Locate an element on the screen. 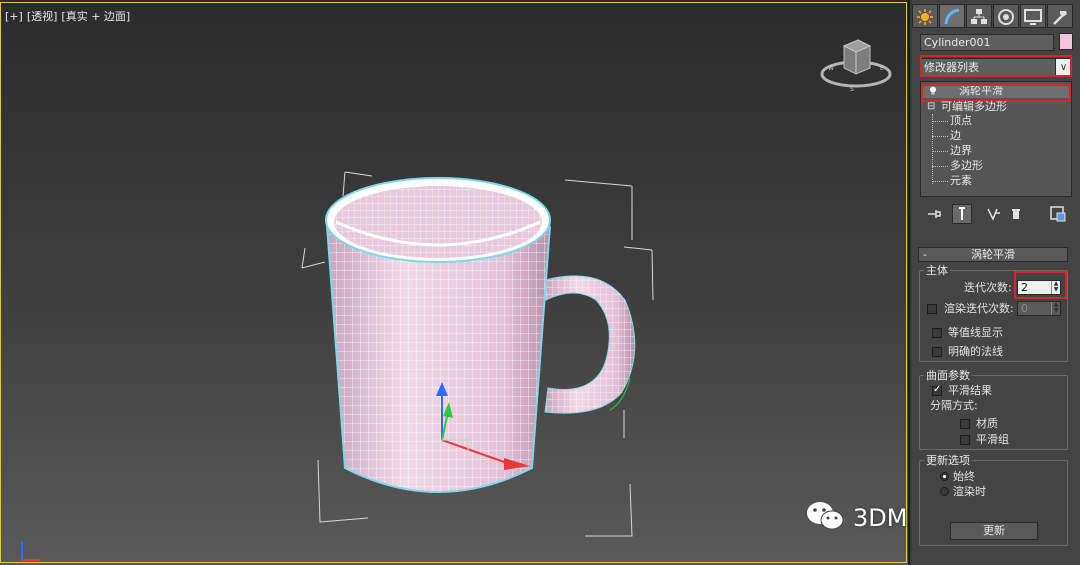  stack-subitem-polygon: 多边形 is located at coordinates (996, 166).